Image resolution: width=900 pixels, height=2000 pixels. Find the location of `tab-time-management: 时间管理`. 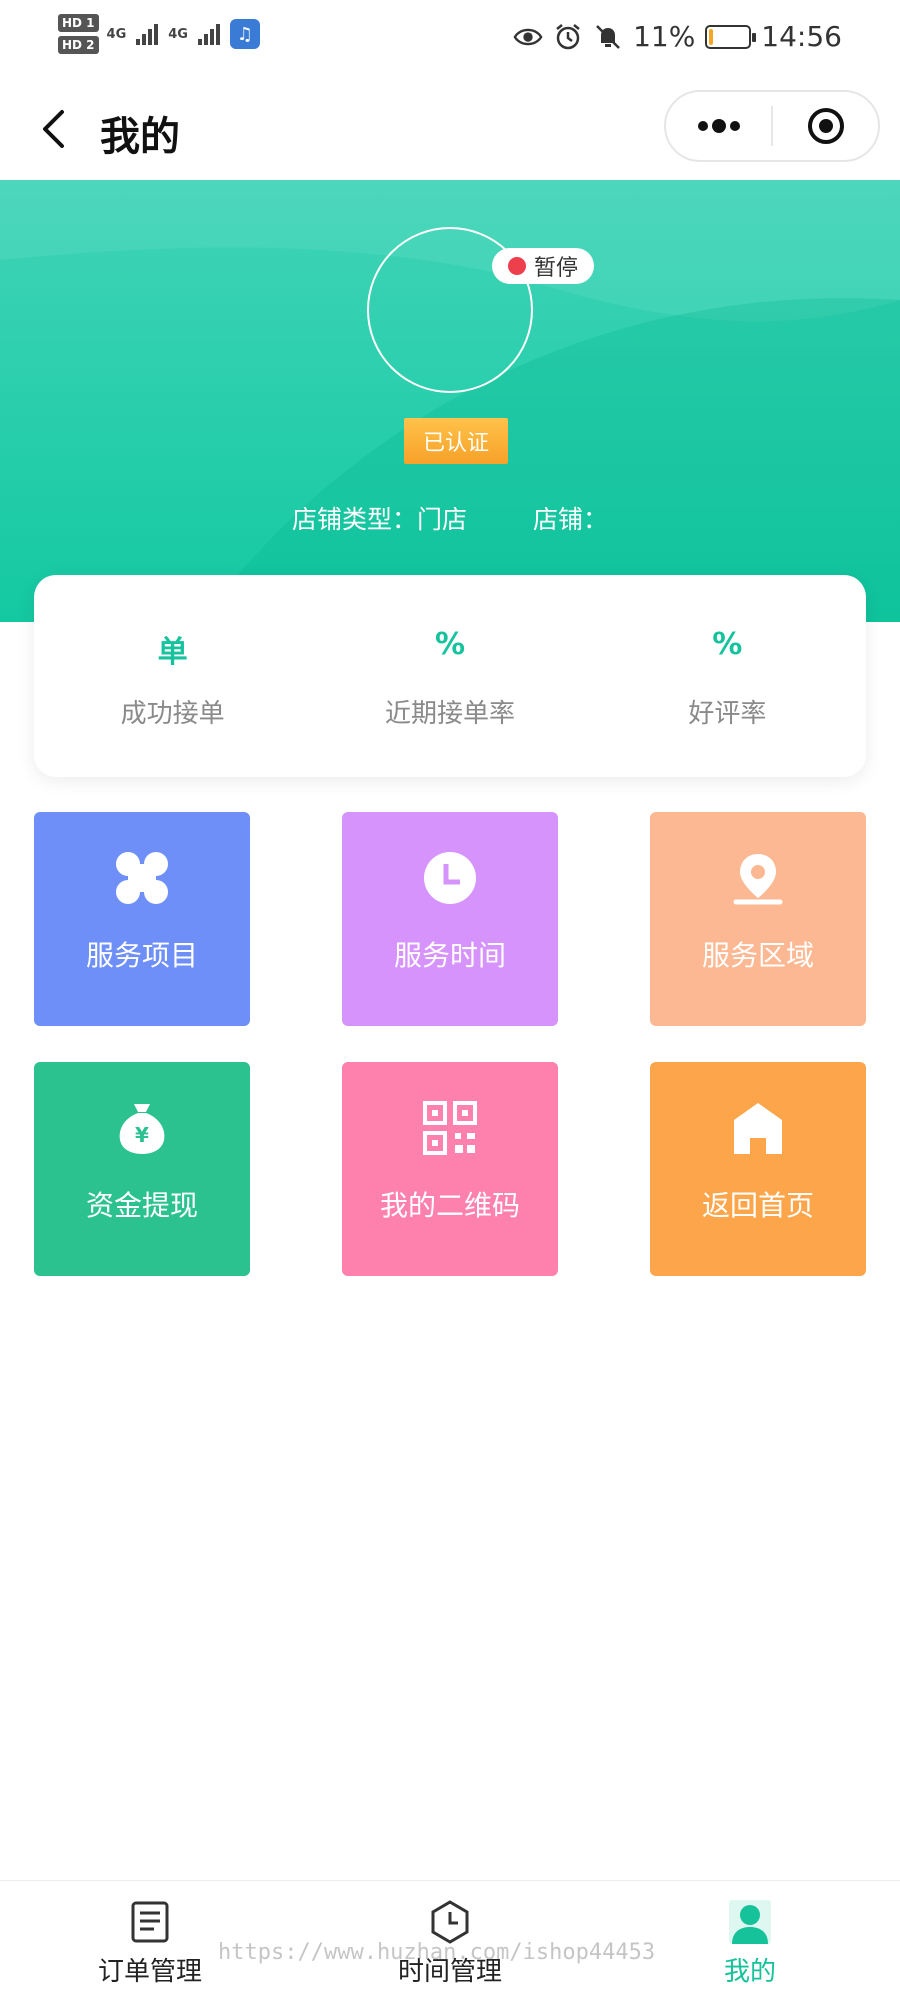

tab-time-management: 时间管理 is located at coordinates (450, 1940).